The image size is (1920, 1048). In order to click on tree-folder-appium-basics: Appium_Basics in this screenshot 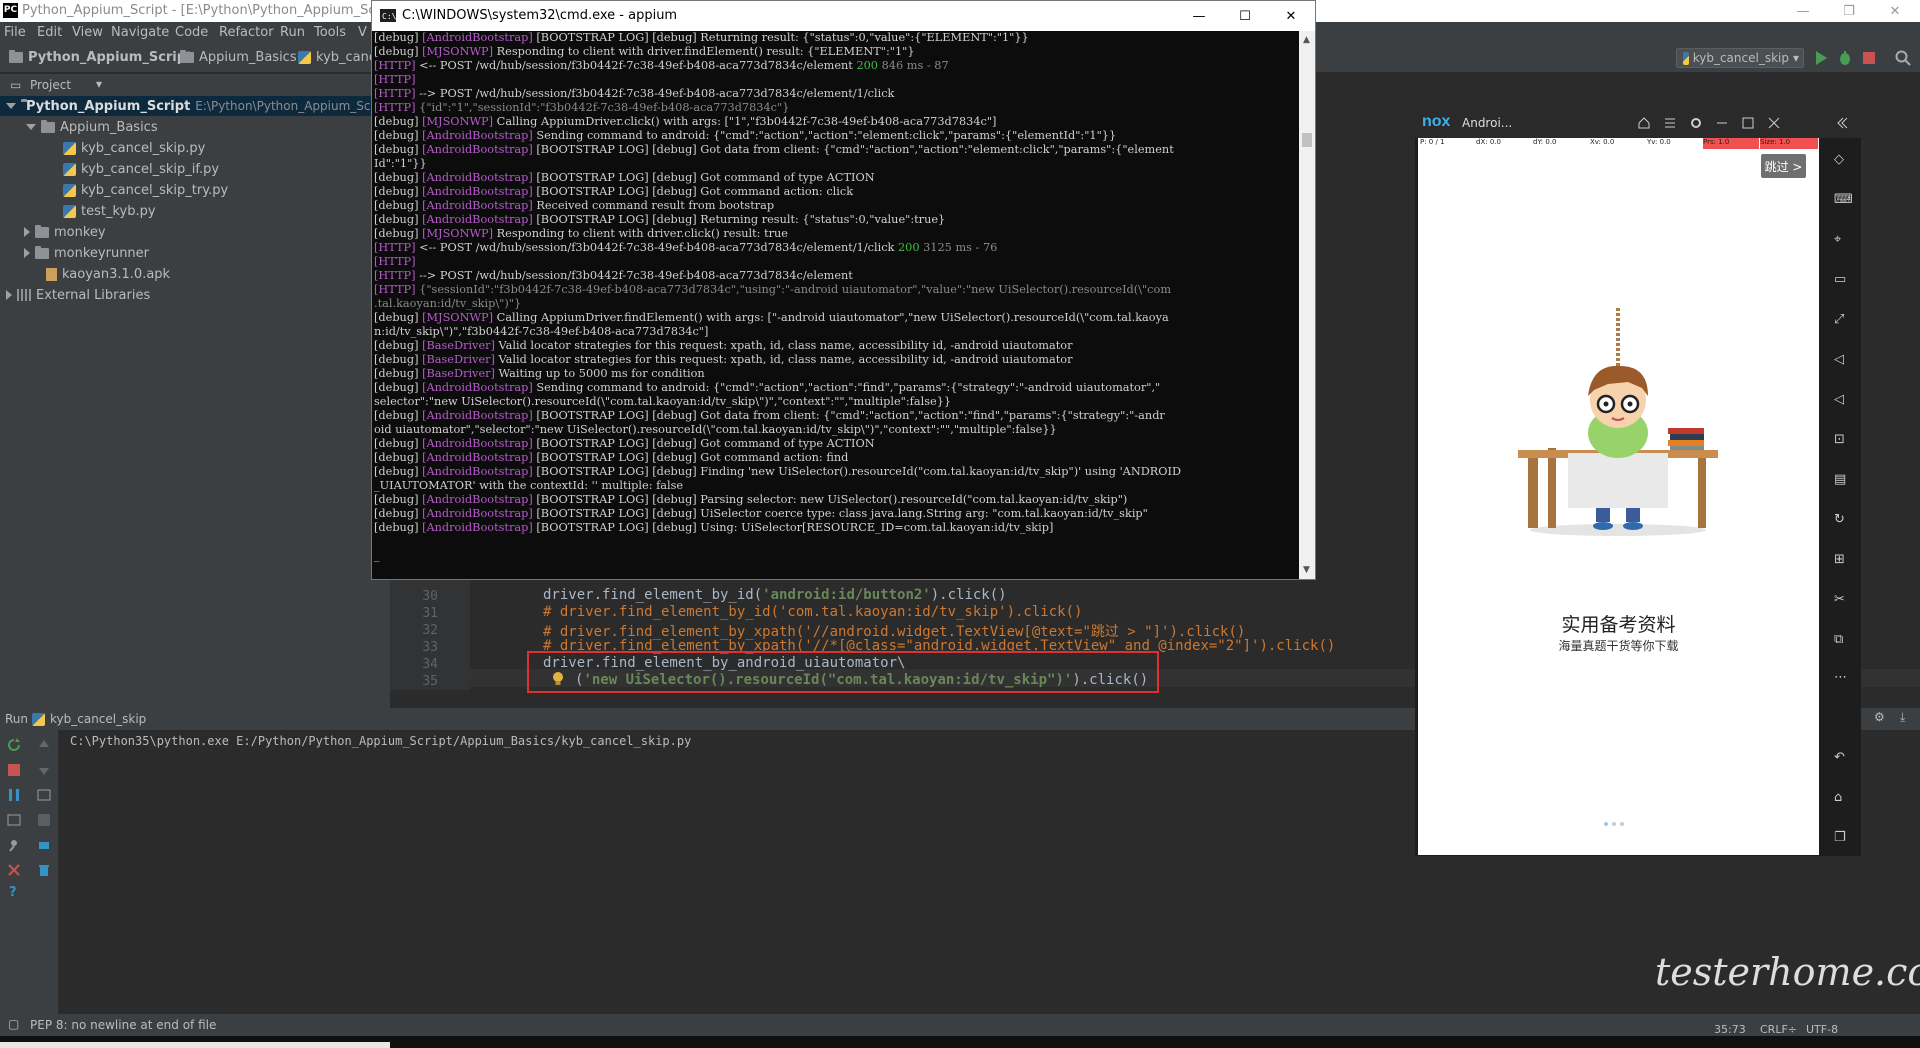, I will do `click(92, 127)`.